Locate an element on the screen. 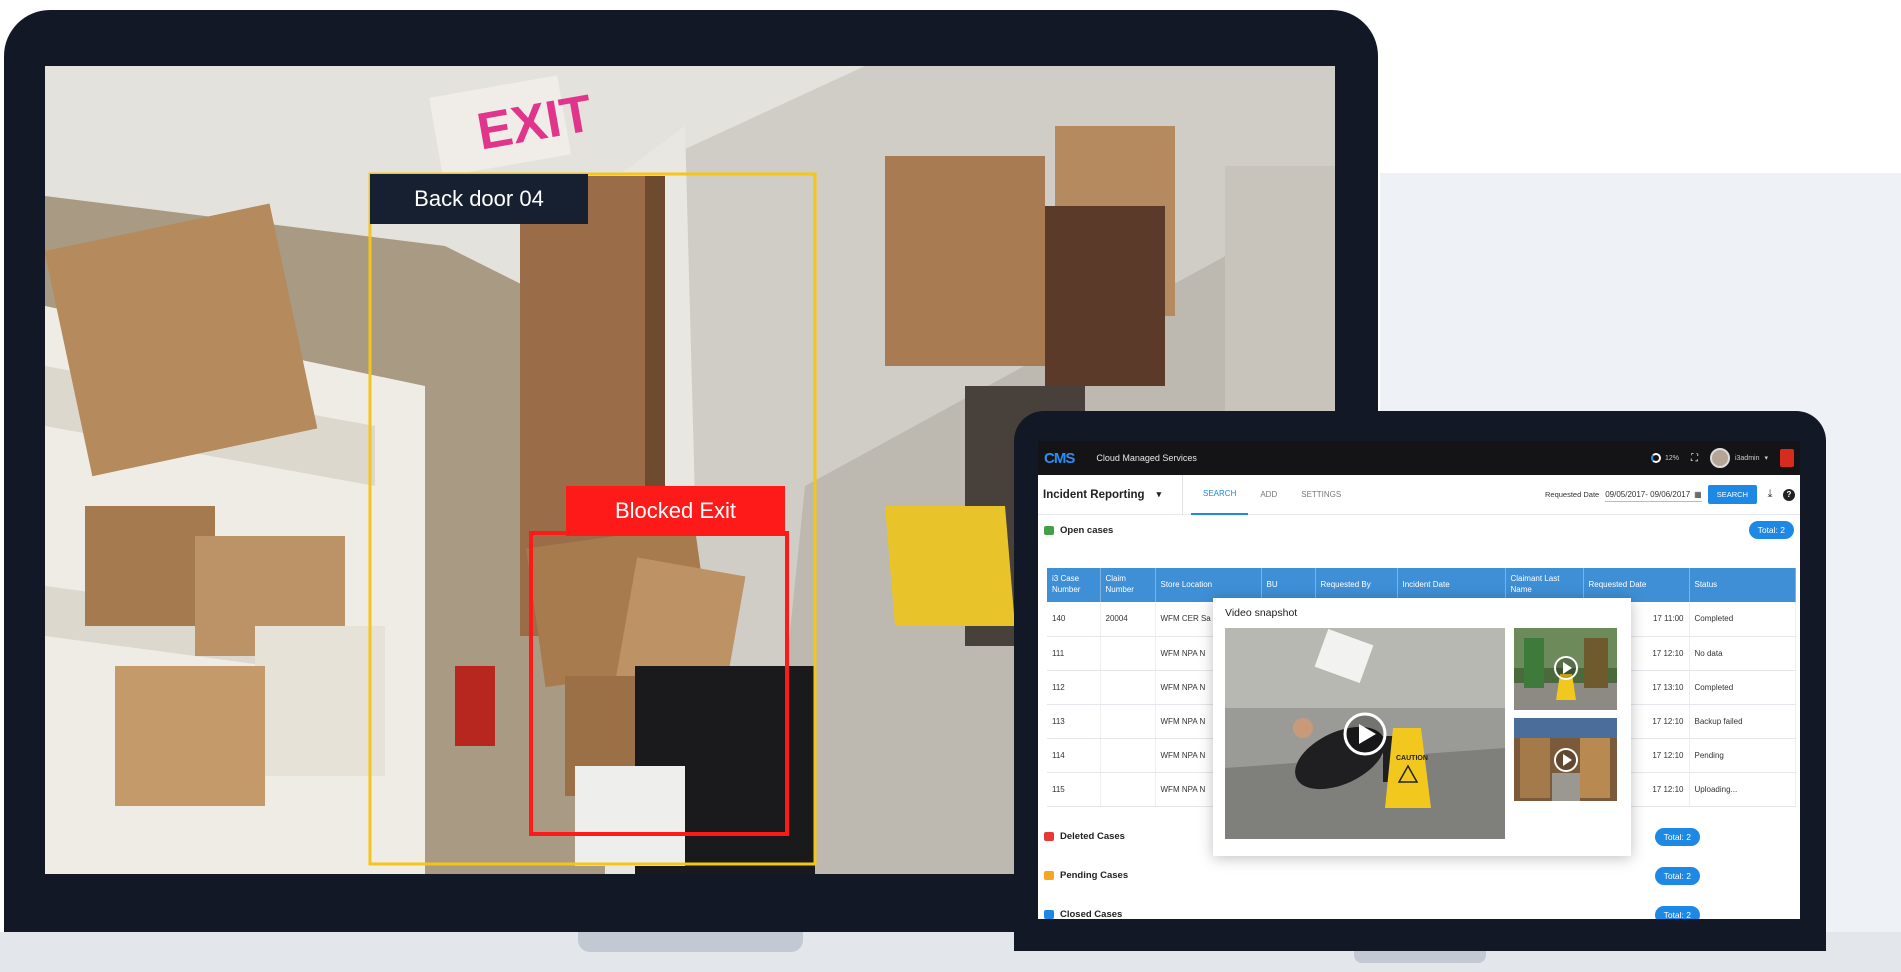  closed-cases-title: Closed Cases is located at coordinates (1091, 914).